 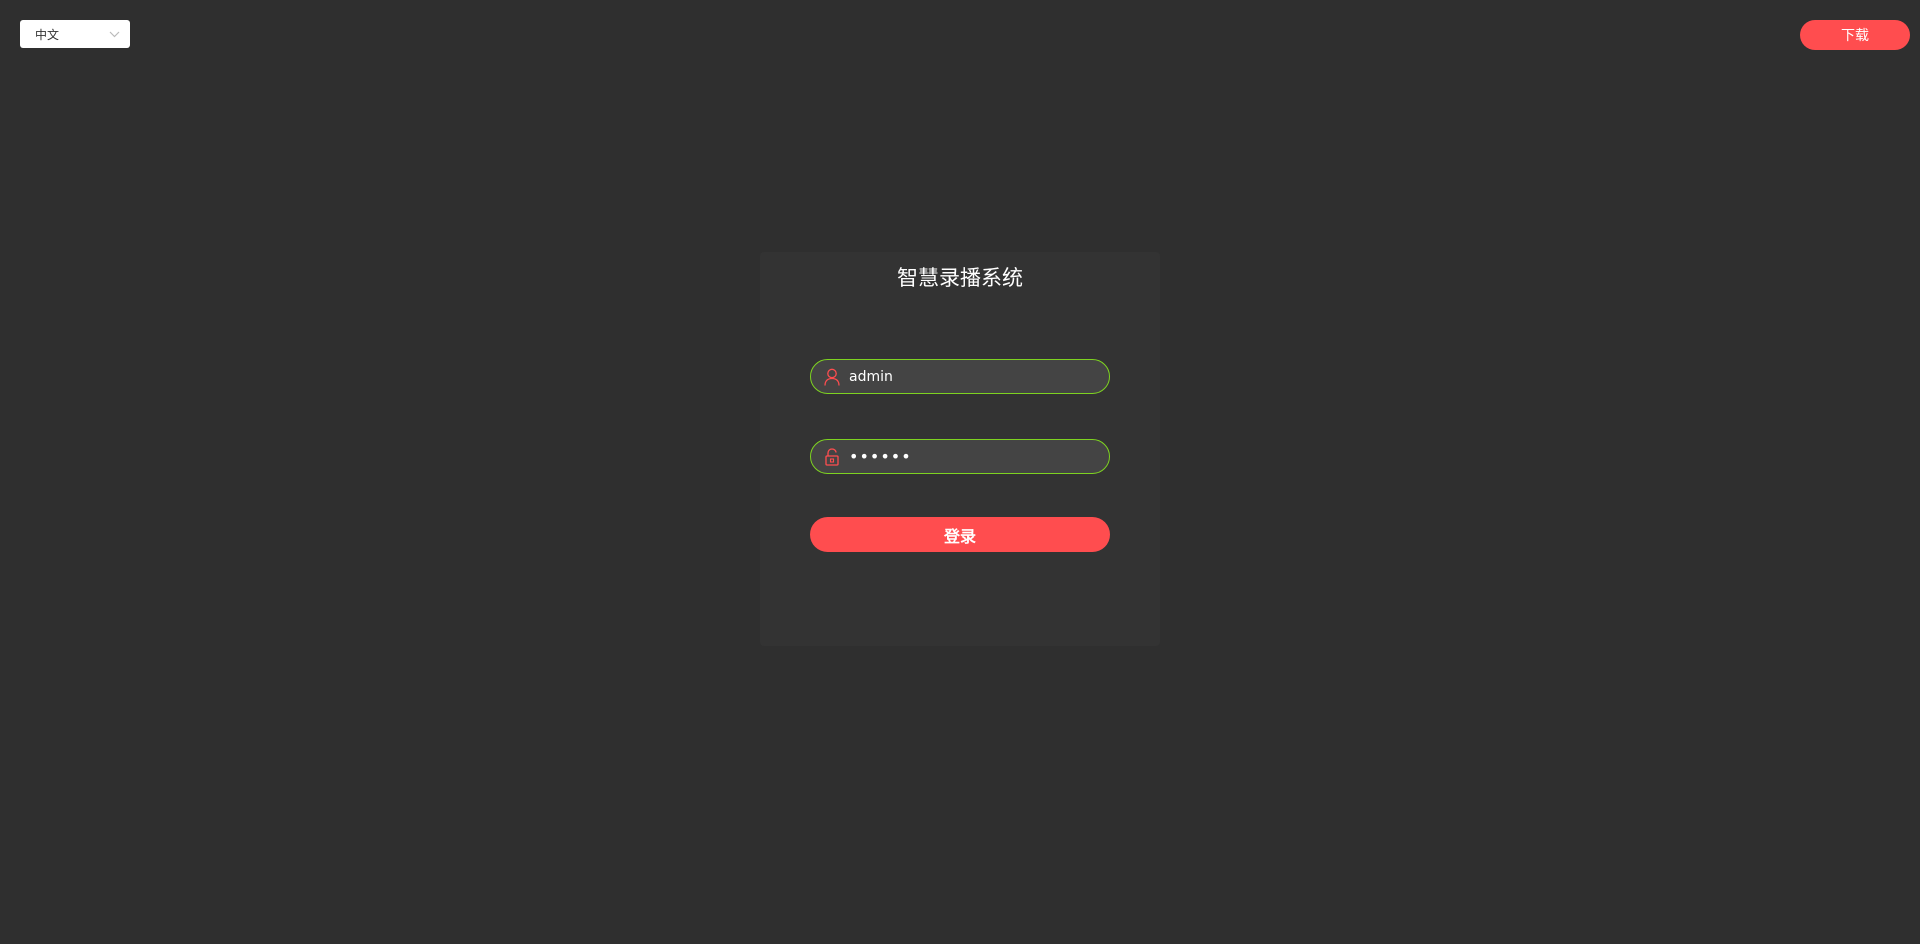 I want to click on username-field, so click(x=960, y=376).